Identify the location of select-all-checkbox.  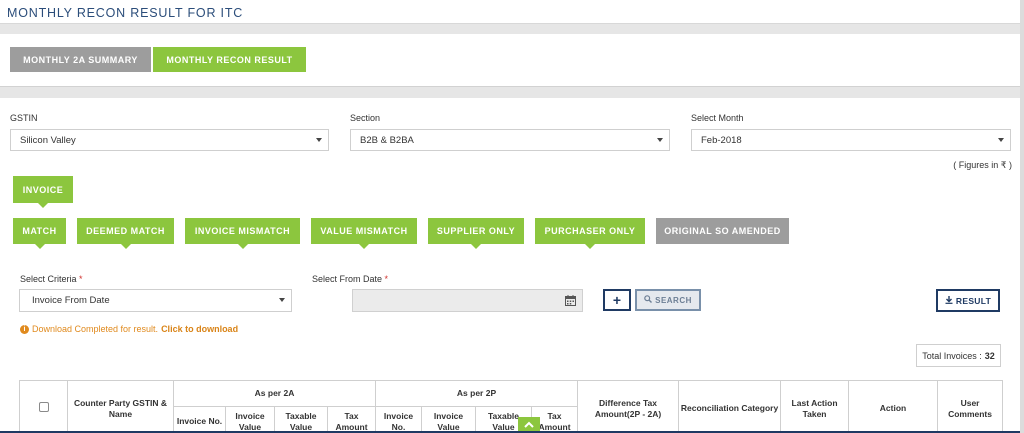
(43, 407).